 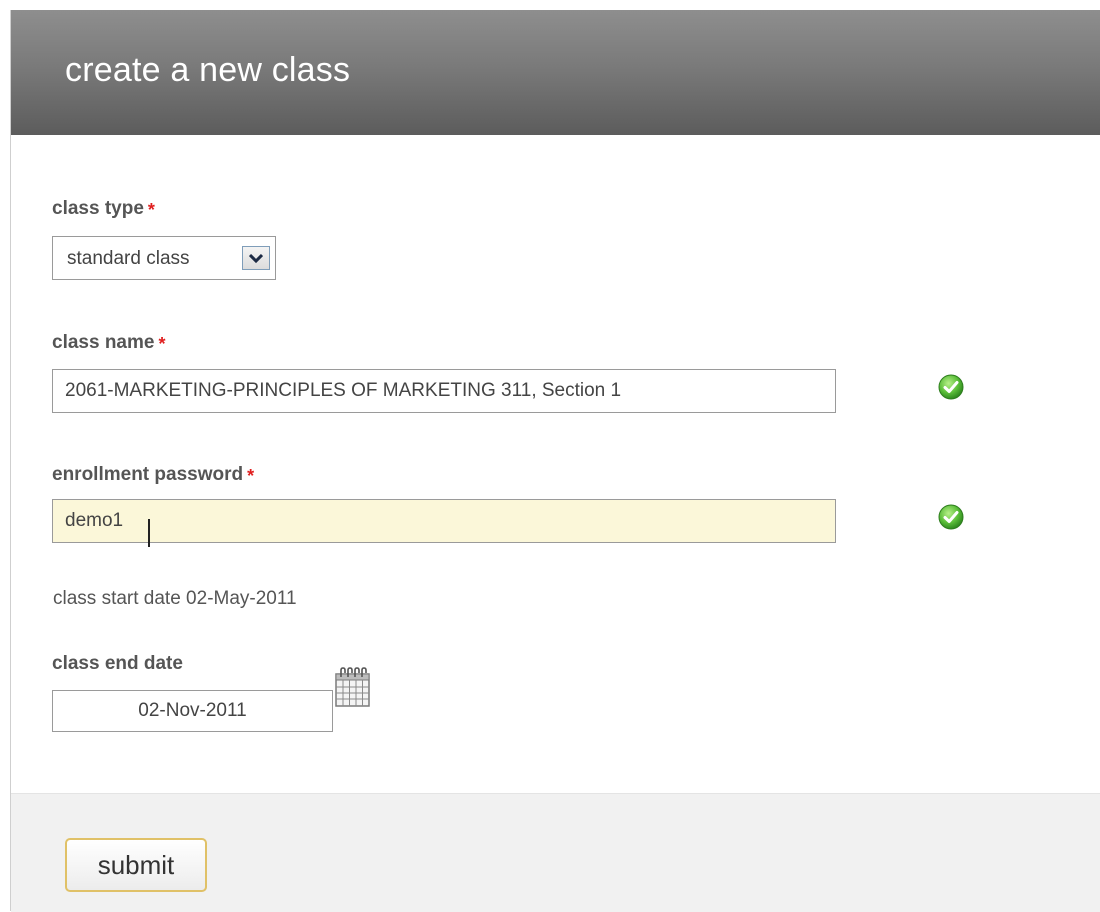 What do you see at coordinates (98, 208) in the screenshot?
I see `class-type-label-text: class type` at bounding box center [98, 208].